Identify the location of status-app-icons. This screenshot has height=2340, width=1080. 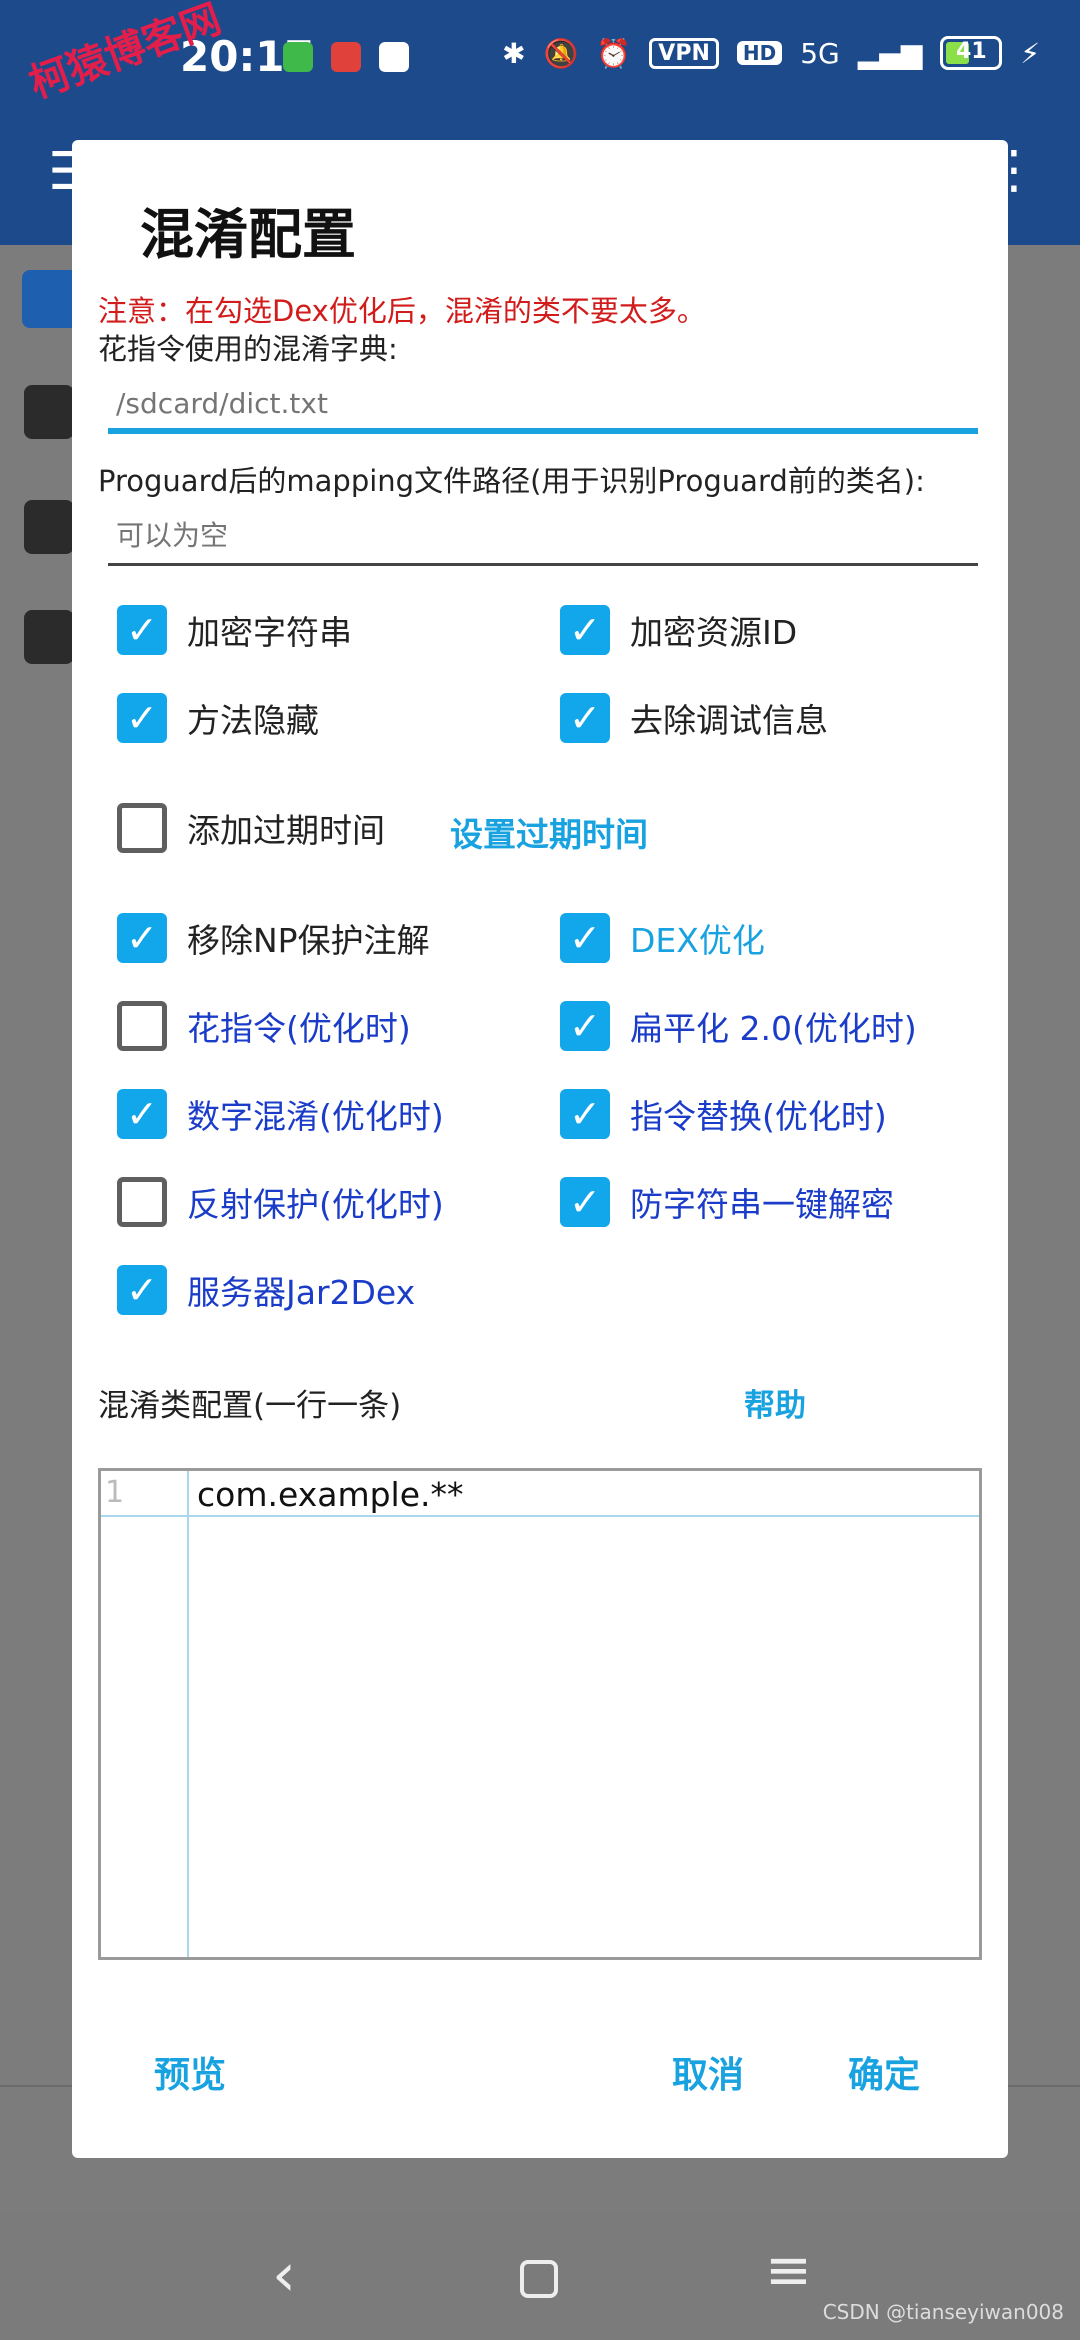
(346, 57).